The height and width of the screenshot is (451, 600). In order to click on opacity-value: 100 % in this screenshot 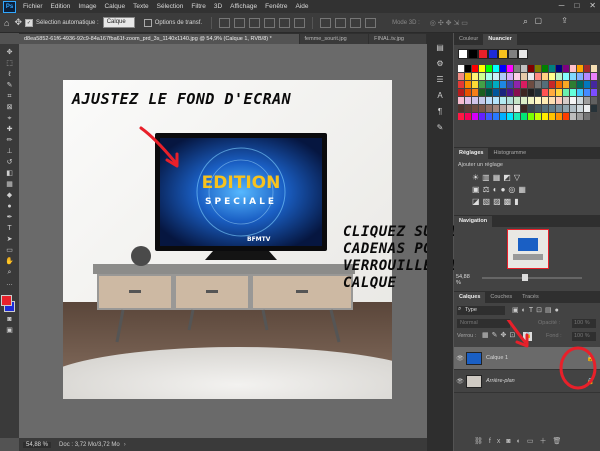, I will do `click(584, 323)`.